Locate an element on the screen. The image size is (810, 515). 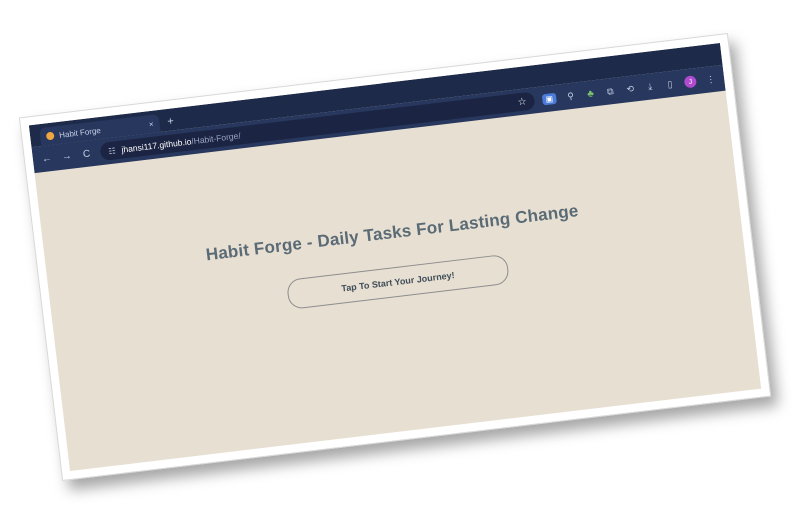
extension-blue-icon: ▣ is located at coordinates (549, 98).